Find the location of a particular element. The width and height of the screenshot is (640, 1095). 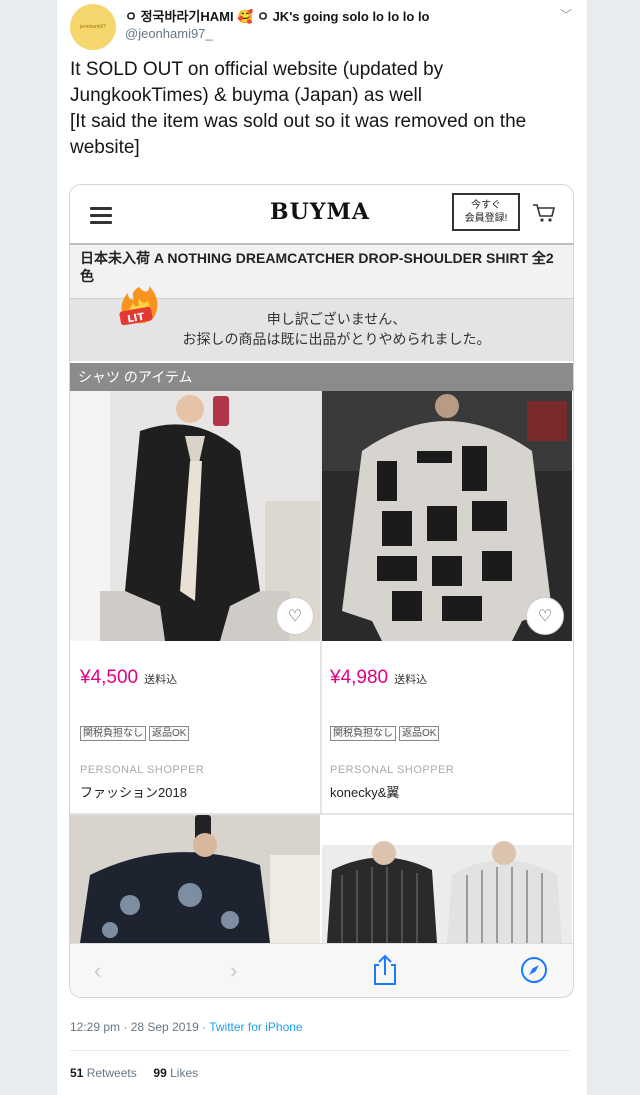

register-line2: 会員登録! is located at coordinates (486, 218).